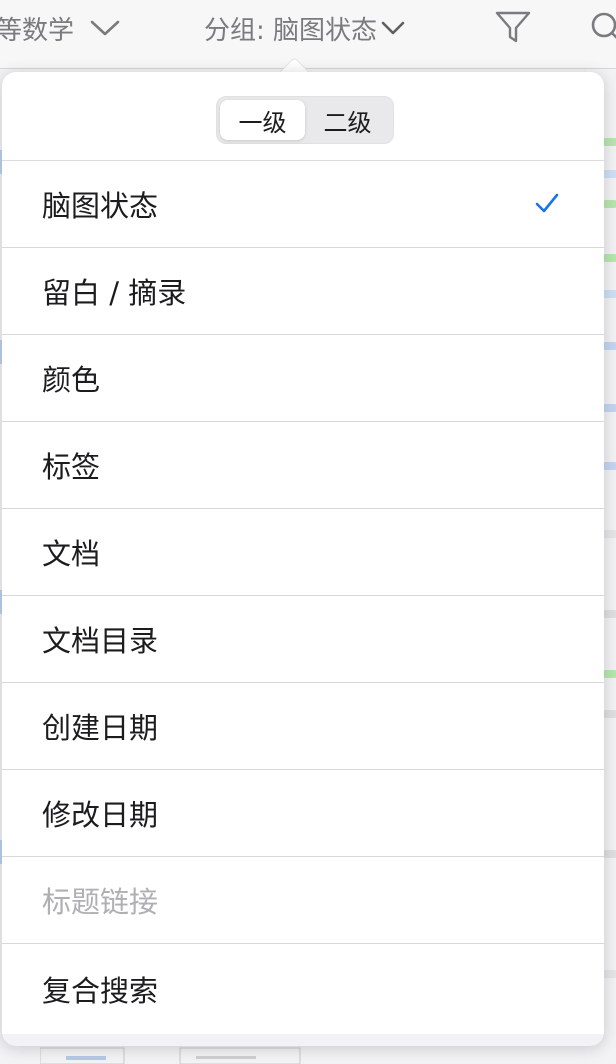  What do you see at coordinates (71, 380) in the screenshot?
I see `option-label: 颜色` at bounding box center [71, 380].